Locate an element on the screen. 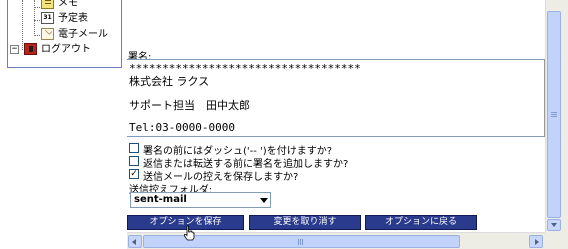 This screenshot has height=249, width=568. arrow-left-icon is located at coordinates (134, 242).